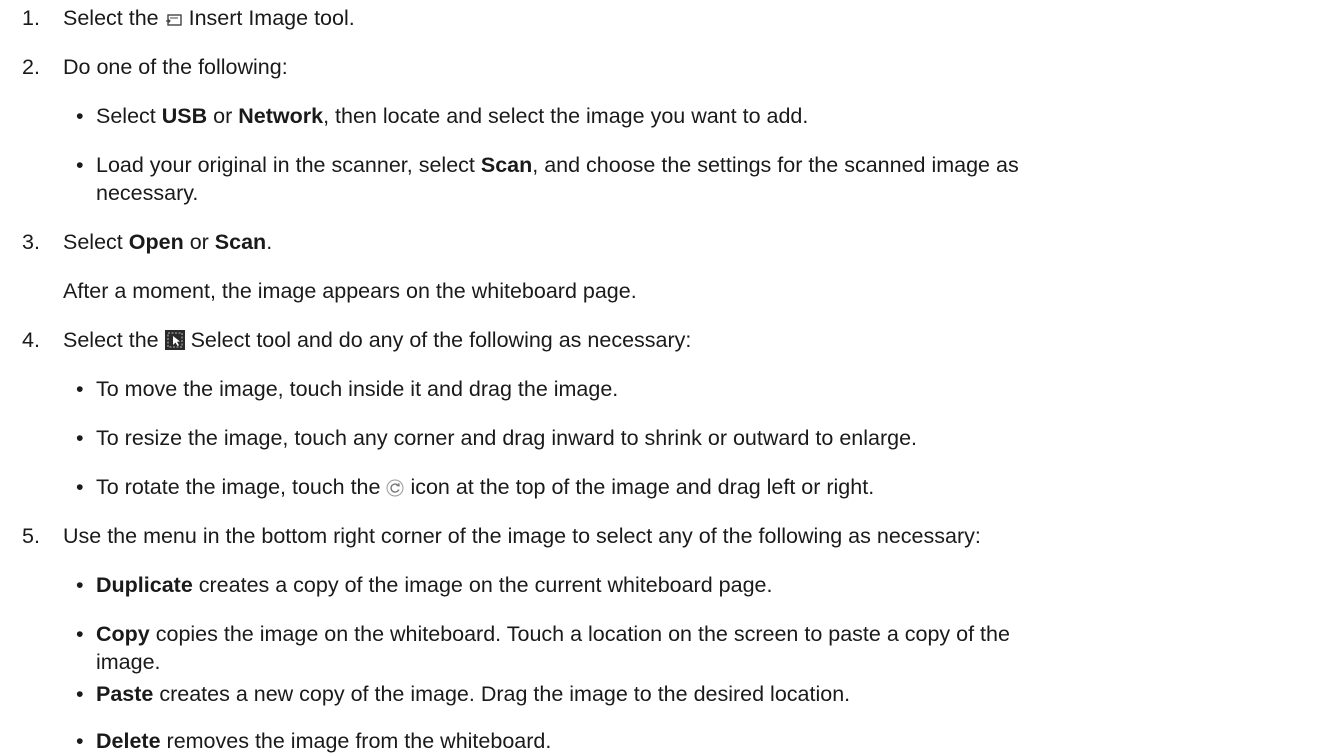 Image resolution: width=1344 pixels, height=754 pixels. Describe the element at coordinates (123, 634) in the screenshot. I see `copy-term: Copy` at that location.